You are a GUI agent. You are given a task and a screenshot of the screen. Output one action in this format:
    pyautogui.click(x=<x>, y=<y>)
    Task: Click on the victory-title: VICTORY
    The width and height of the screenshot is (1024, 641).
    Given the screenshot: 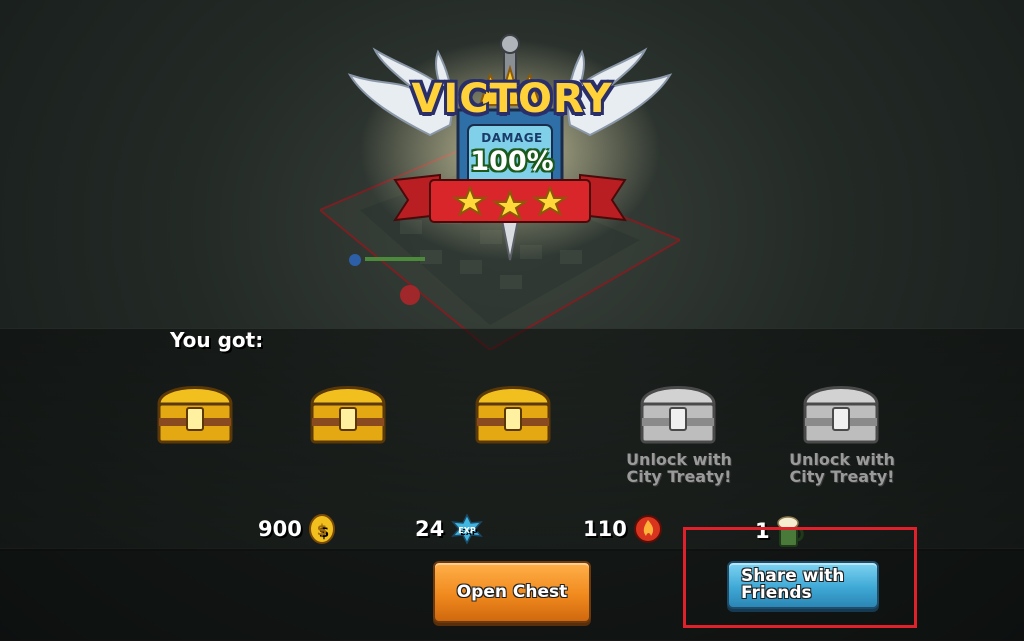 What is the action you would take?
    pyautogui.click(x=512, y=99)
    